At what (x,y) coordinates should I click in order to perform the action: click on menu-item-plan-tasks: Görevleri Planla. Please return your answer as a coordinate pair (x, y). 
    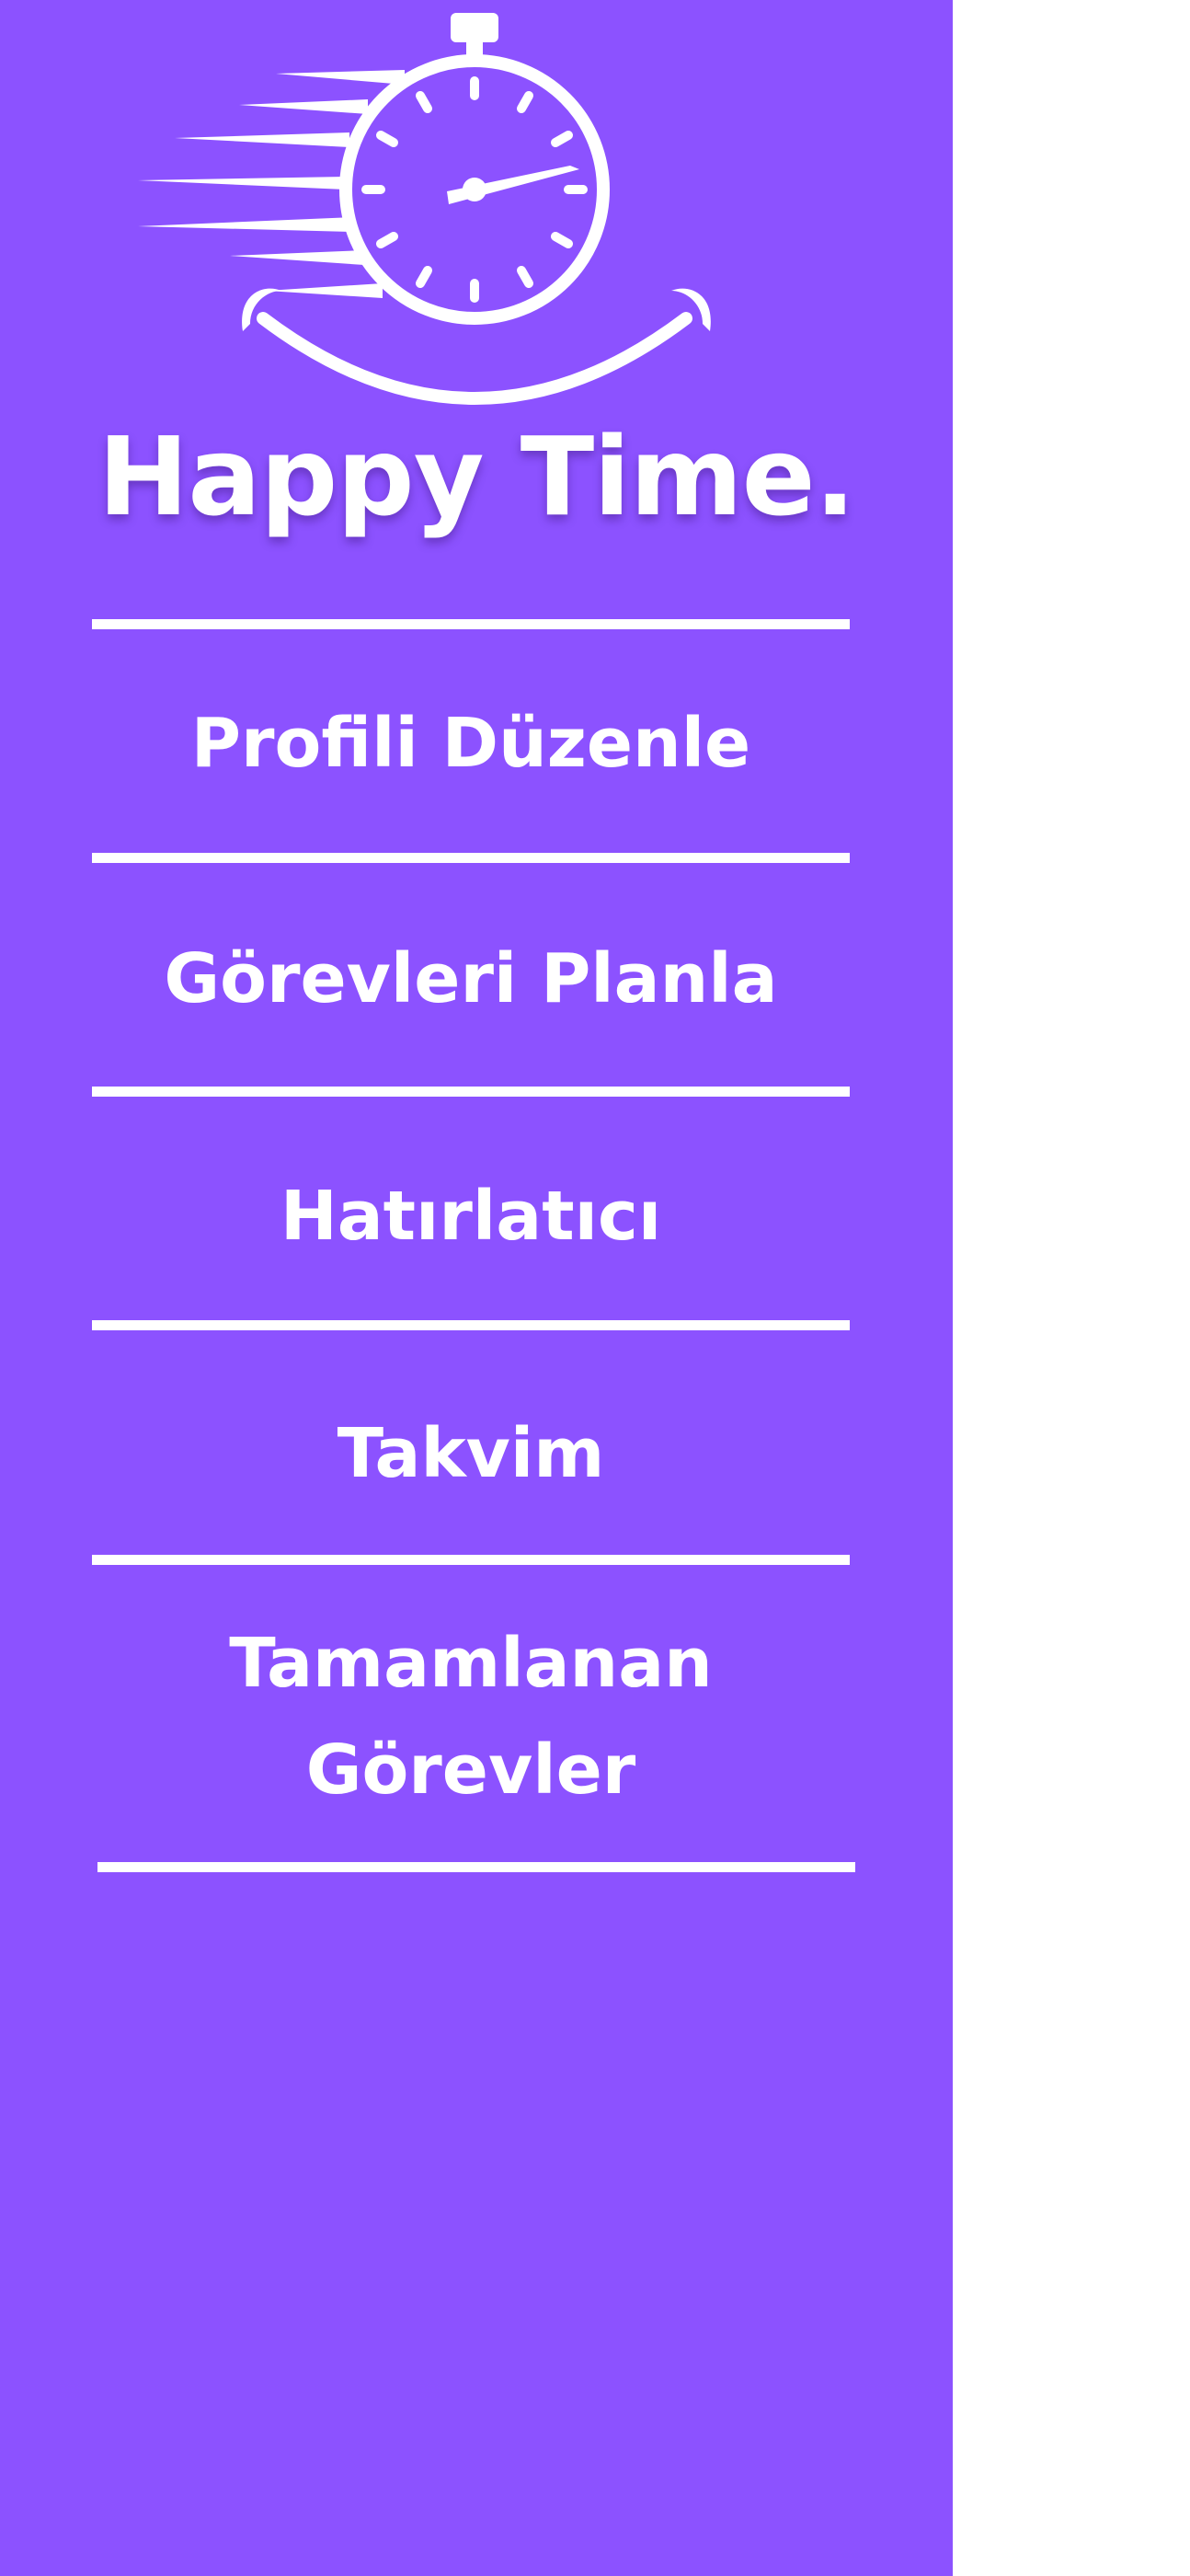
    Looking at the image, I should click on (471, 979).